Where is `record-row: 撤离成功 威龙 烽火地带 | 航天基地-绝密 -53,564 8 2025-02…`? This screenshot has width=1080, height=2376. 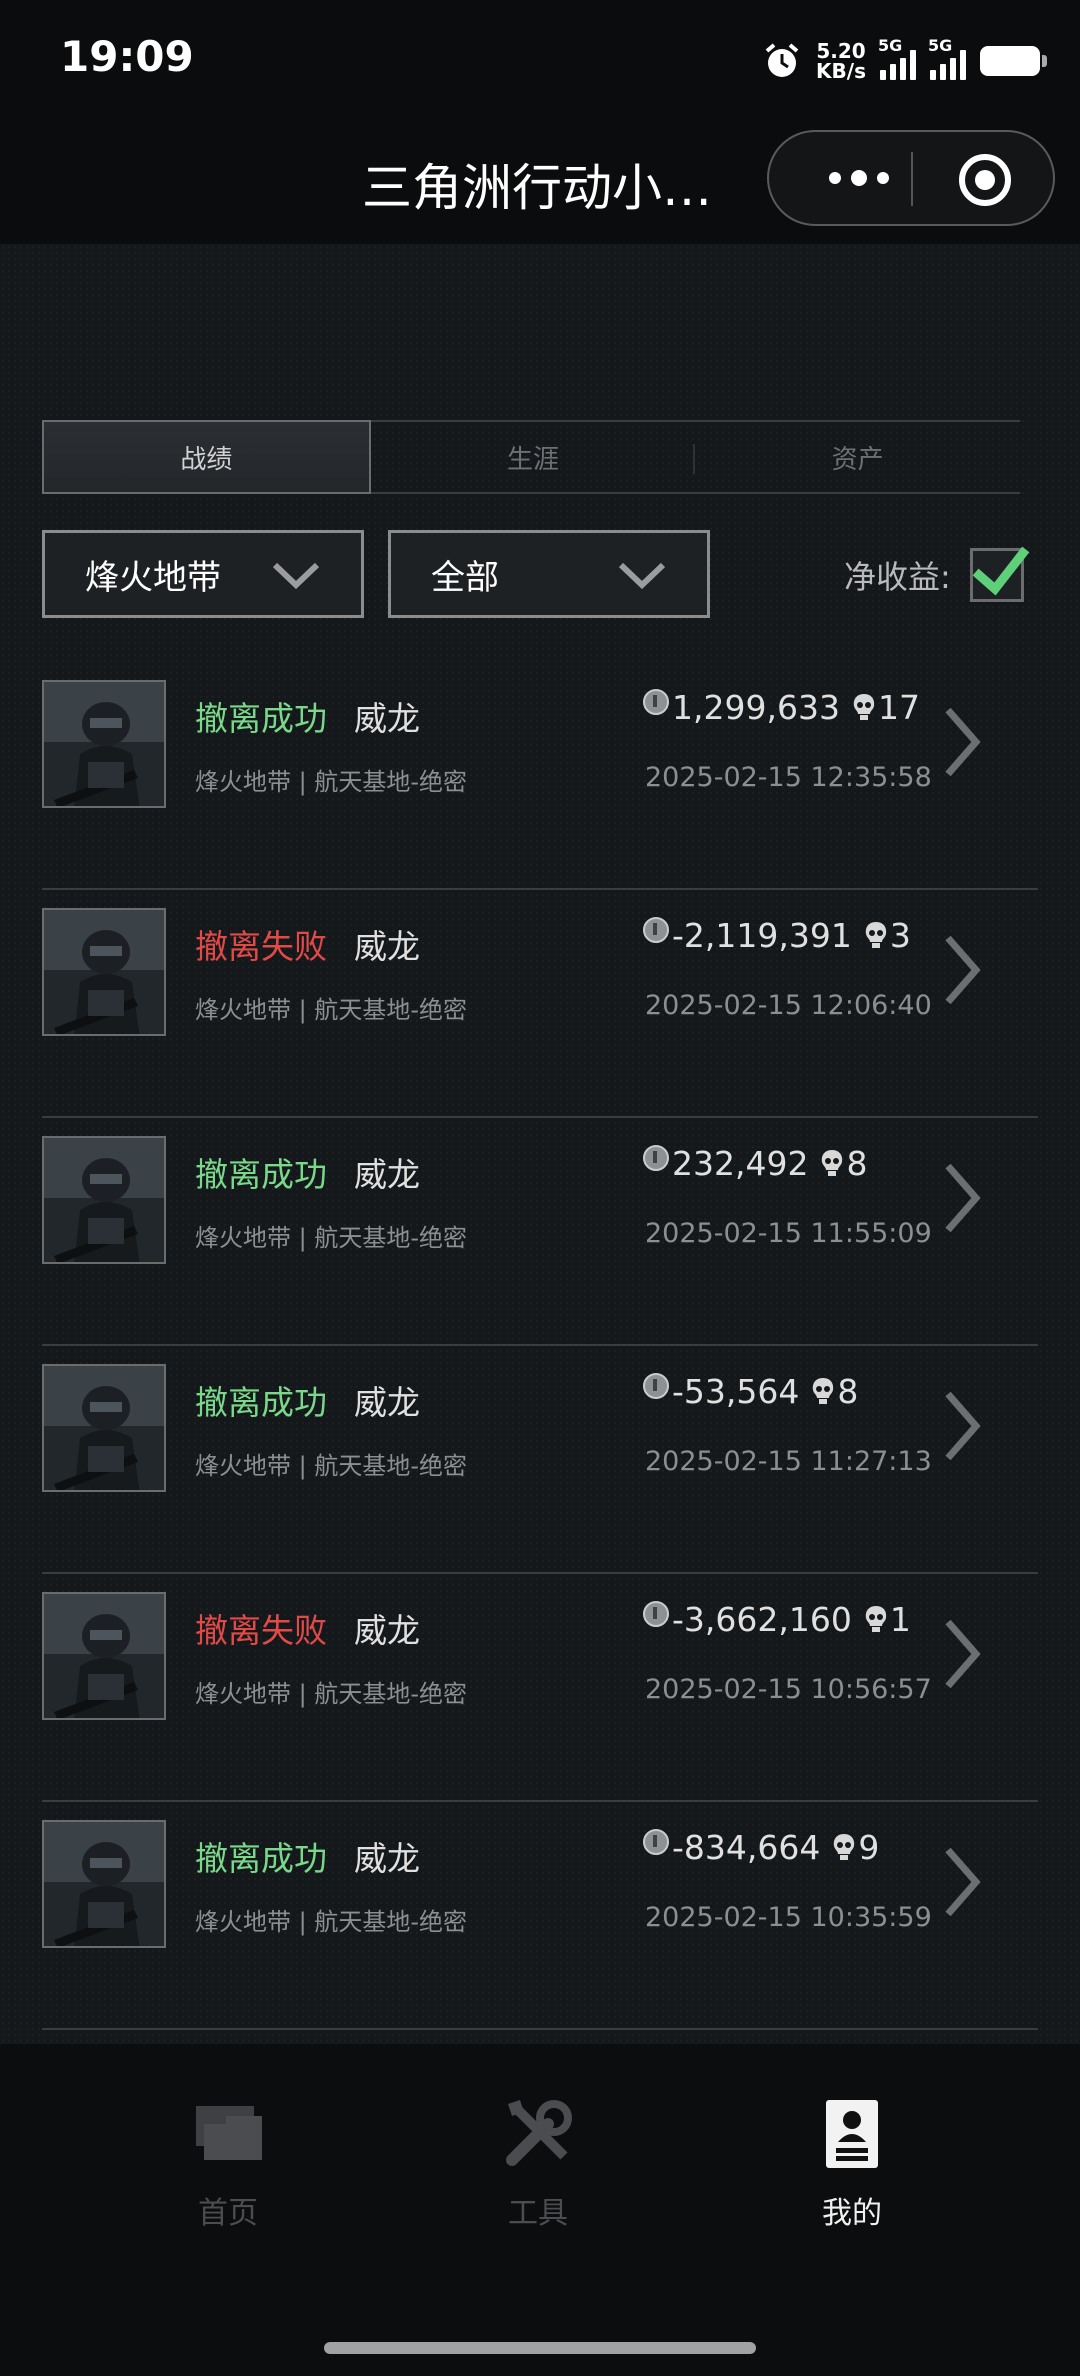
record-row: 撤离成功 威龙 烽火地带 | 航天基地-绝密 -53,564 8 2025-02… is located at coordinates (540, 1460).